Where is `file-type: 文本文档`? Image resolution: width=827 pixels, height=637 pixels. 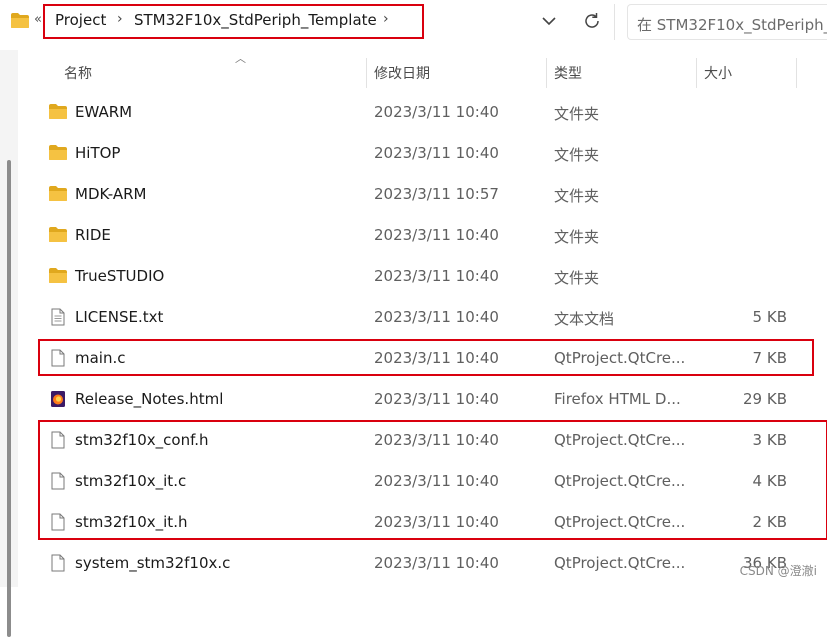 file-type: 文本文档 is located at coordinates (584, 319).